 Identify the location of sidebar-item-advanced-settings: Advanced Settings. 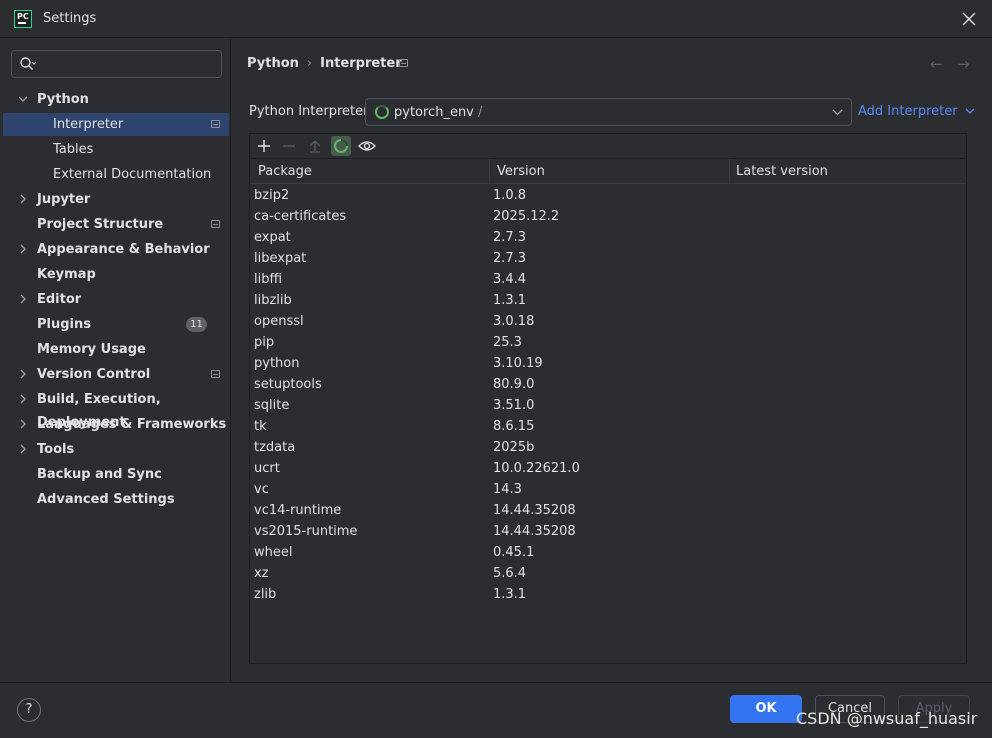
(116, 499).